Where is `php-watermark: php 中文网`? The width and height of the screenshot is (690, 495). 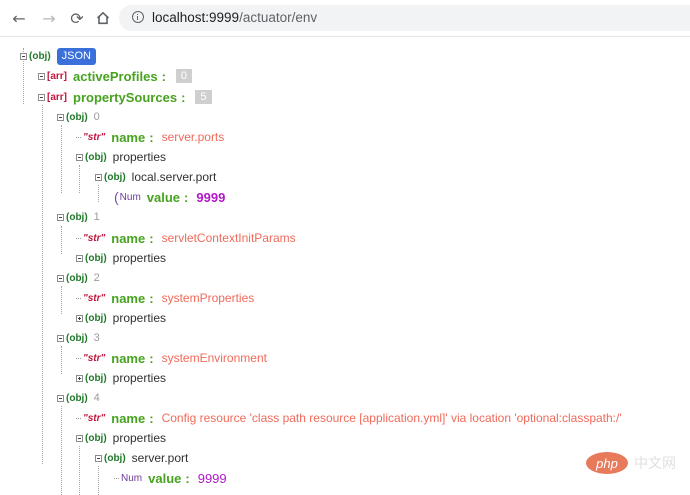 php-watermark: php 中文网 is located at coordinates (631, 463).